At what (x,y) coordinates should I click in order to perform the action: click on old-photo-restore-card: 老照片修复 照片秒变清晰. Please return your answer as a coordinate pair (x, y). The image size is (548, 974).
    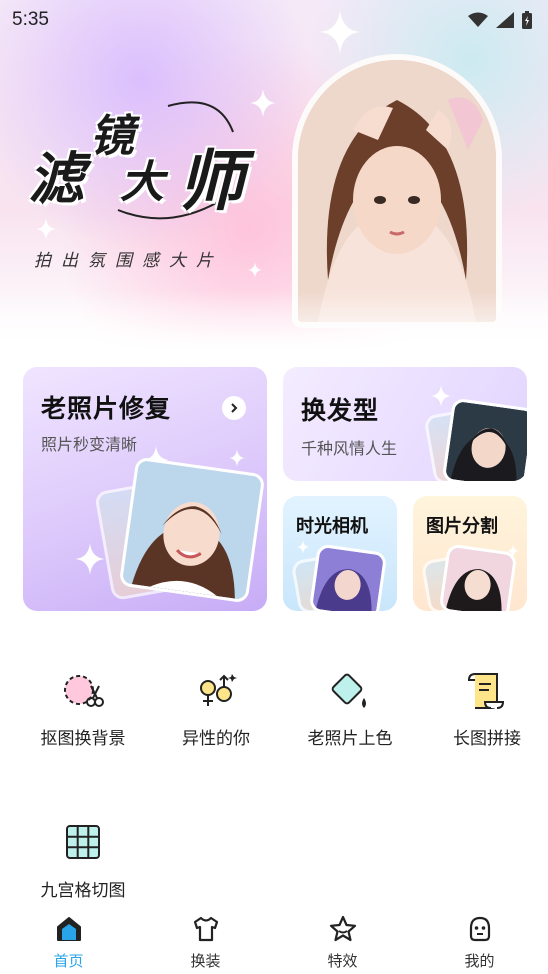
    Looking at the image, I should click on (145, 489).